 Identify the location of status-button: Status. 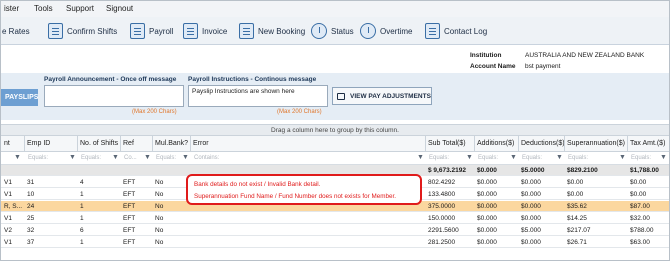
(332, 31).